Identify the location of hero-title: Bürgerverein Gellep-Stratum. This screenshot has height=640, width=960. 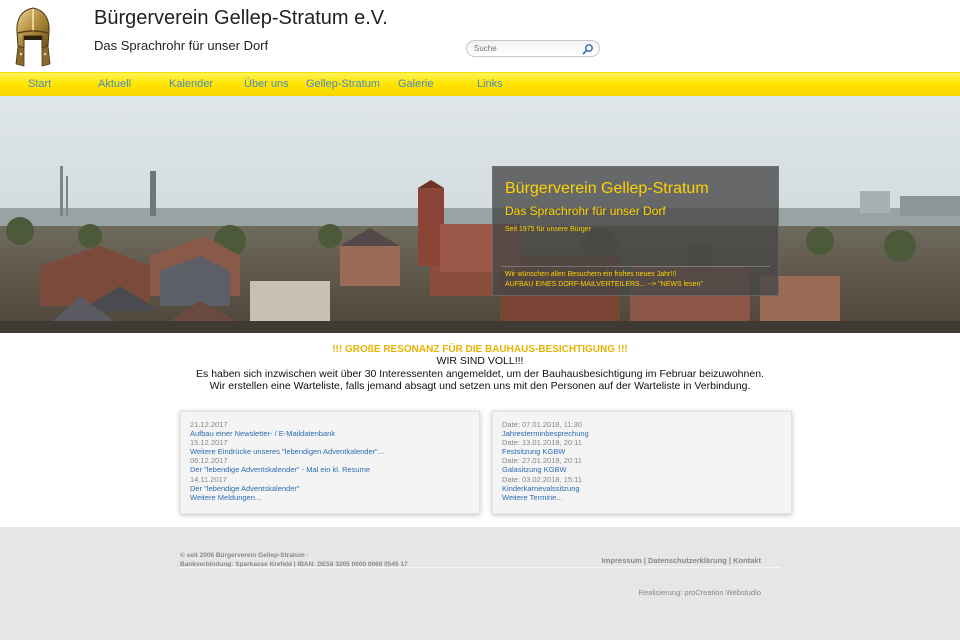
(607, 188).